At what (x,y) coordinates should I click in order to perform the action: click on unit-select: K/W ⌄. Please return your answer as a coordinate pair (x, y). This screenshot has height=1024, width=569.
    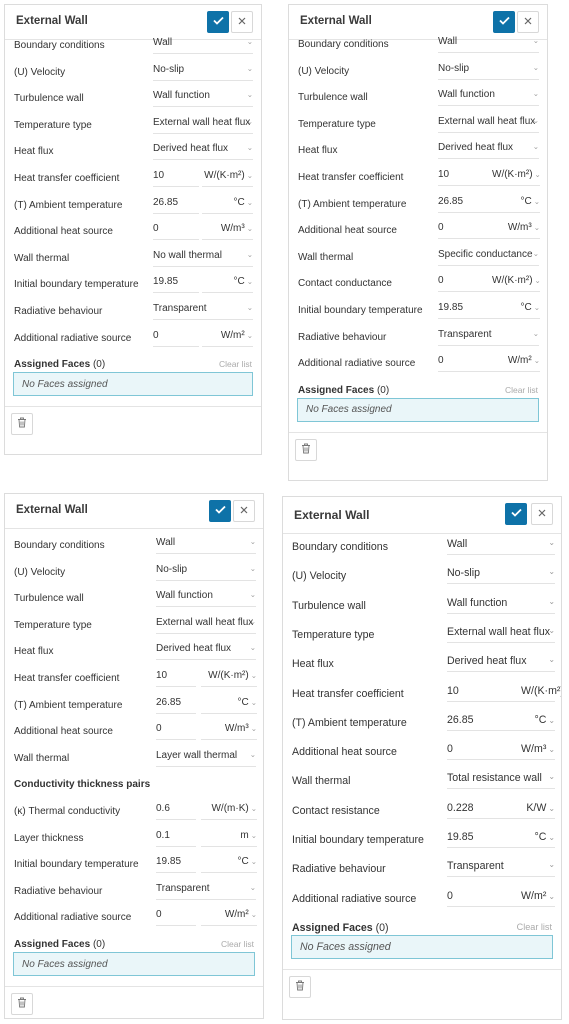
    Looking at the image, I should click on (538, 810).